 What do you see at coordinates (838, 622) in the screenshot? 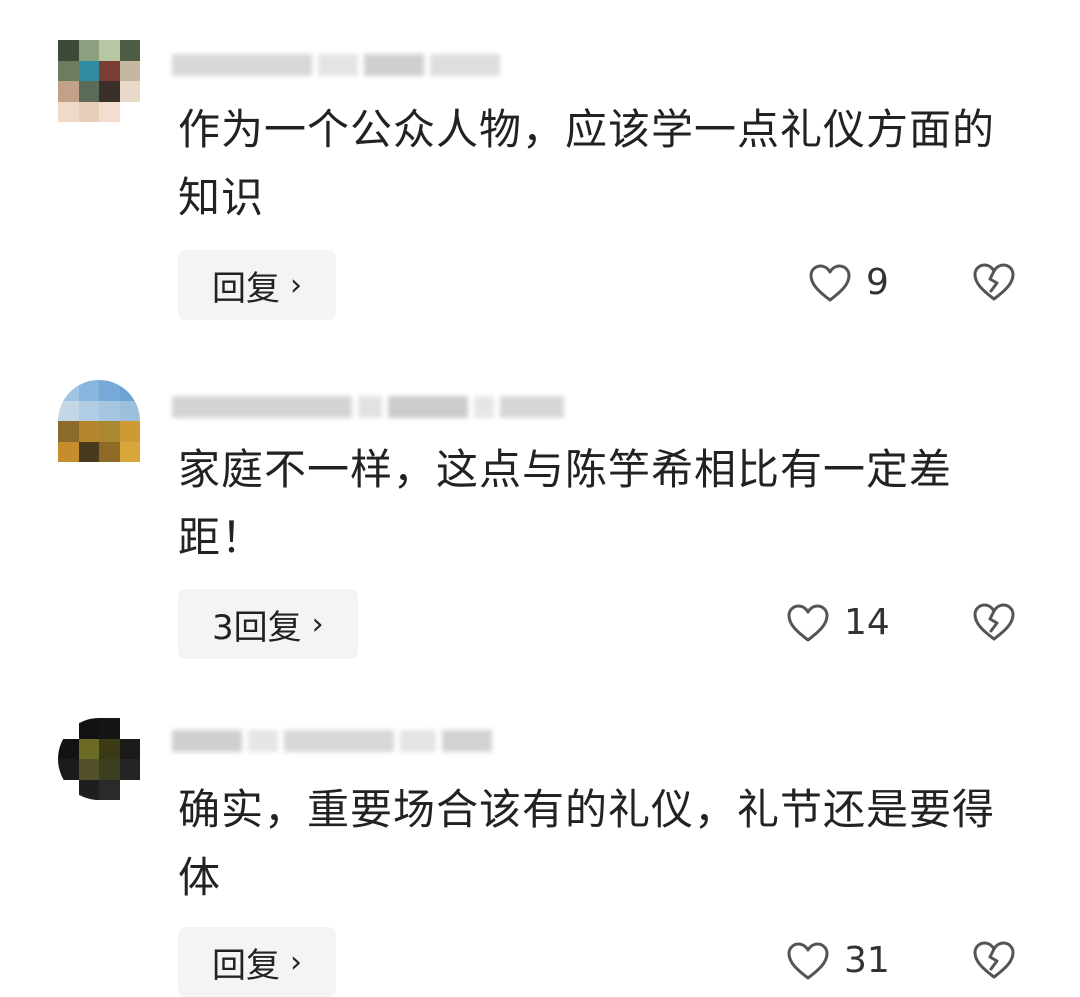
I see `like-button: 14` at bounding box center [838, 622].